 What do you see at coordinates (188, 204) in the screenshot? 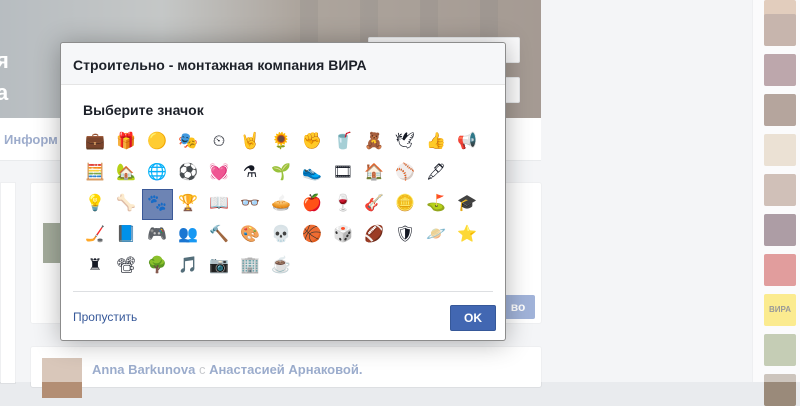
I see `trophy-icon: 🏆` at bounding box center [188, 204].